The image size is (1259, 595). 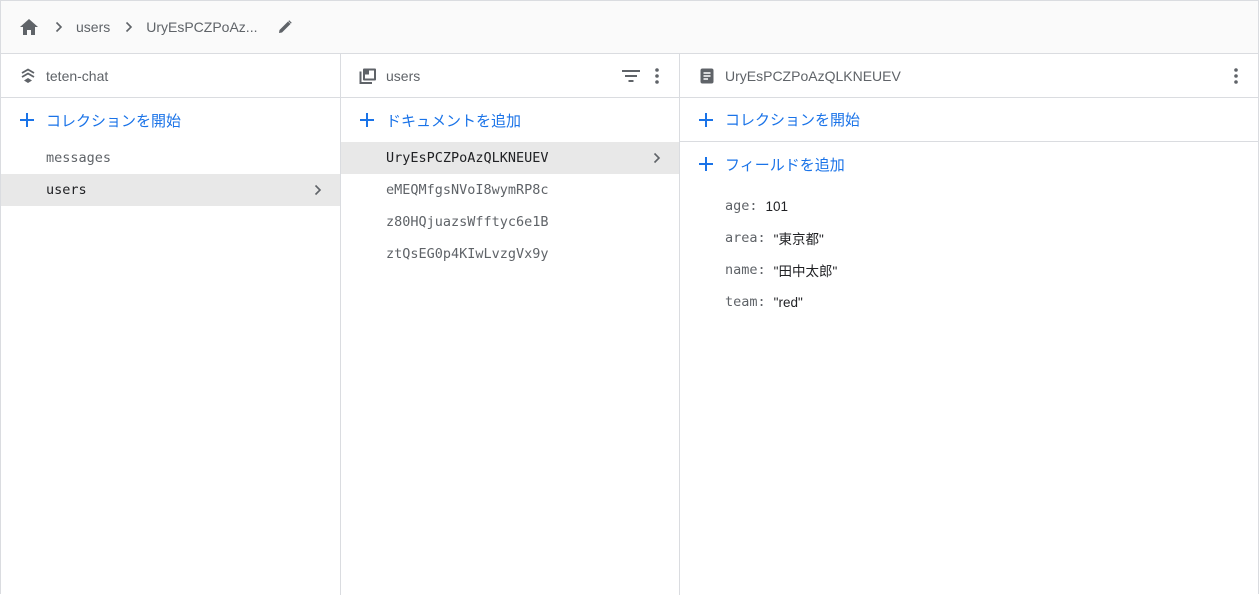 I want to click on collection-panel-title: users, so click(x=403, y=75).